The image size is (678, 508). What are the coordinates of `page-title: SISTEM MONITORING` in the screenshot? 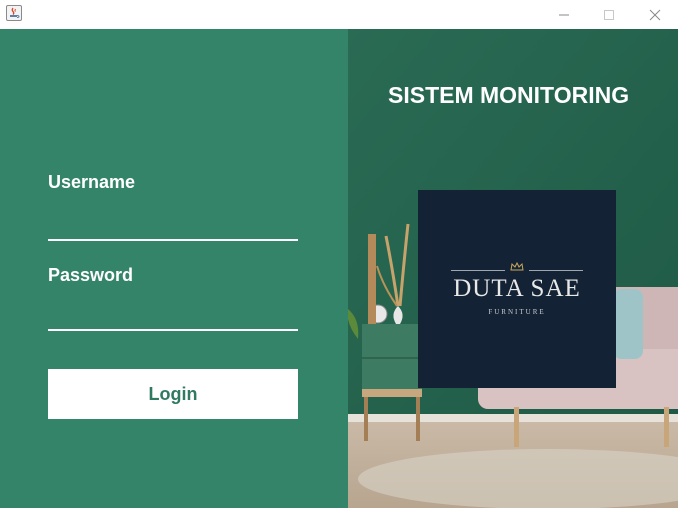 It's located at (509, 95).